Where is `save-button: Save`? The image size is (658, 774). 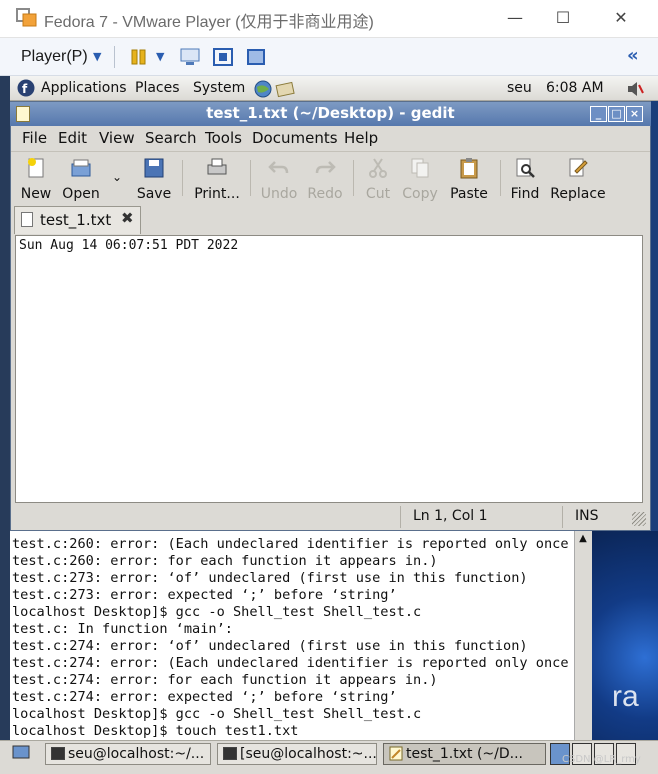 save-button: Save is located at coordinates (154, 177).